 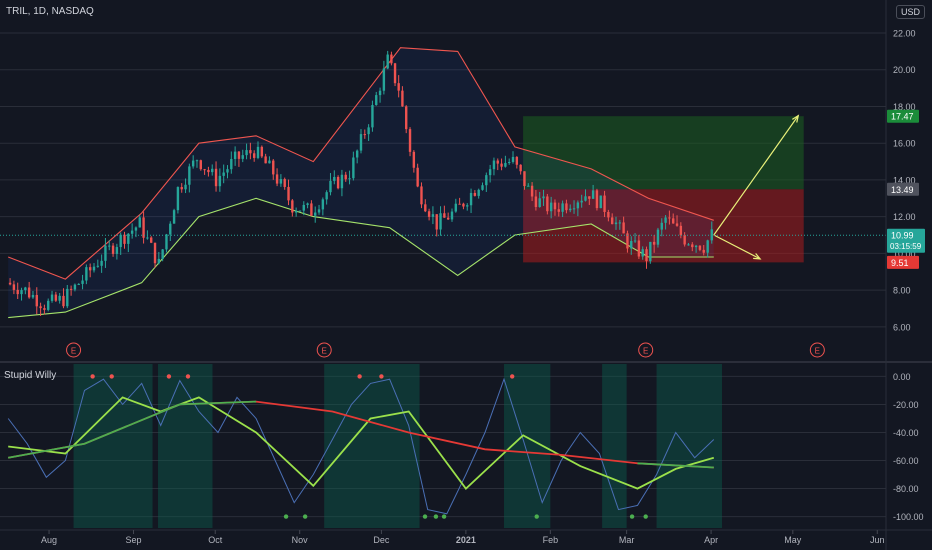 What do you see at coordinates (645, 351) in the screenshot?
I see `earnings-marker-label: E` at bounding box center [645, 351].